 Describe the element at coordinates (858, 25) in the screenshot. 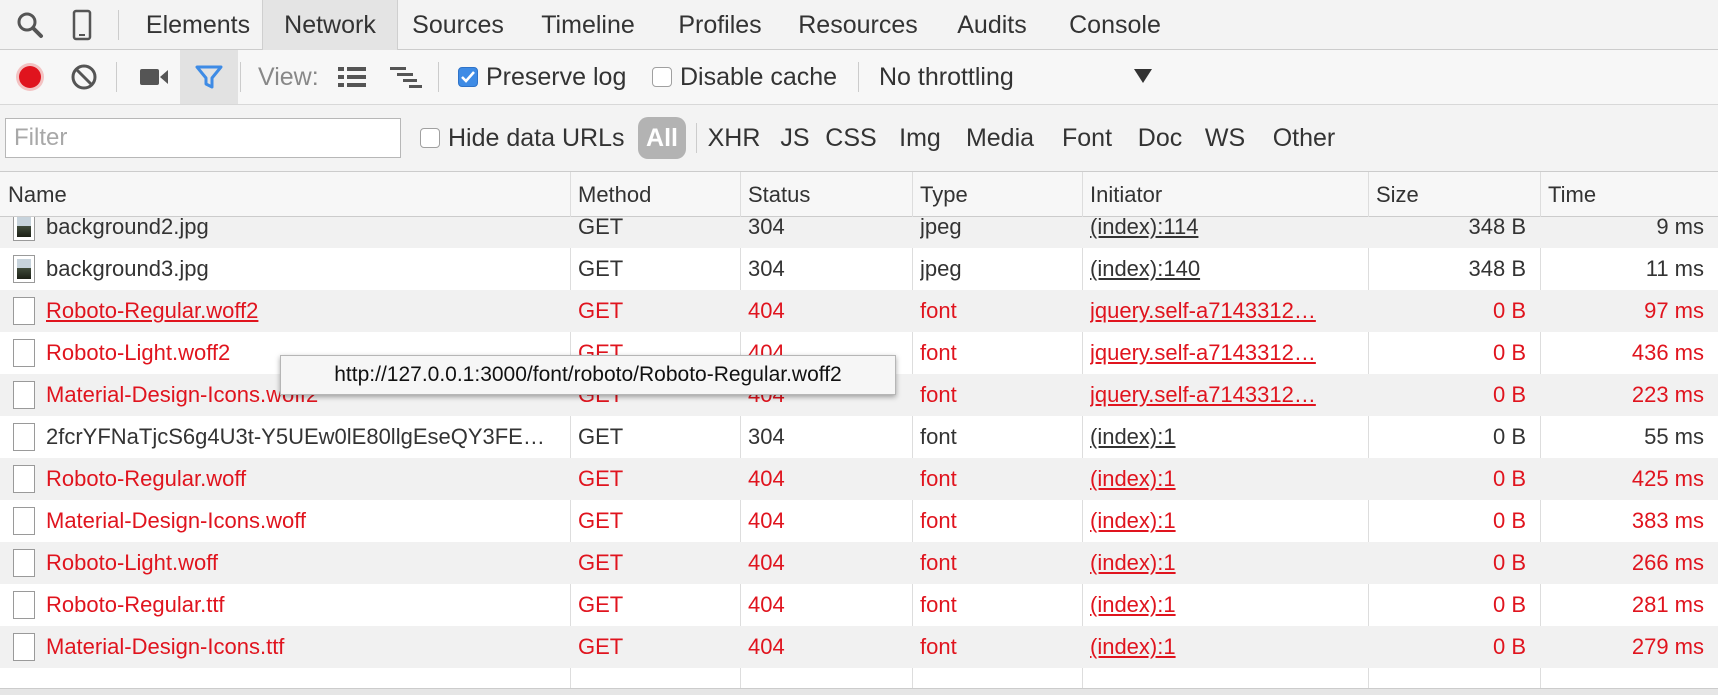

I see `tab-resources: Resources` at that location.